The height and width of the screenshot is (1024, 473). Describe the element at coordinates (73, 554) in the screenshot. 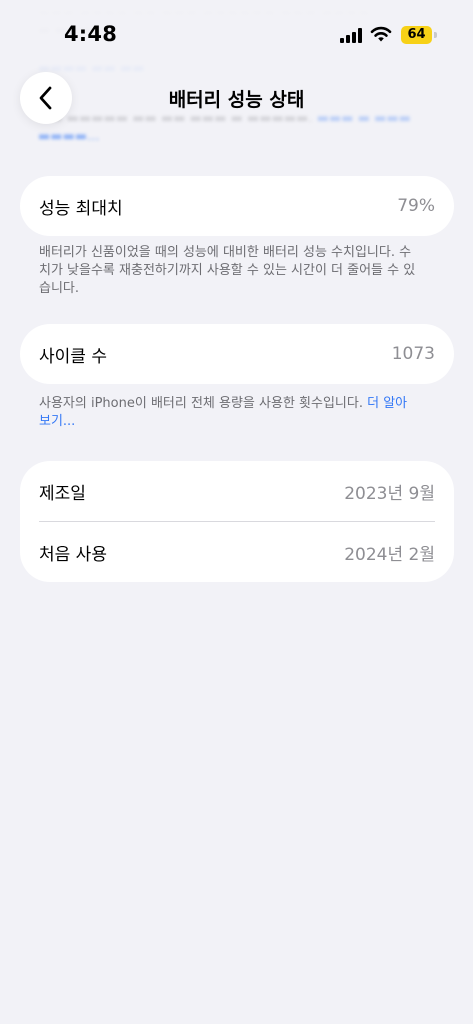

I see `first-use-label: 처음 사용` at that location.